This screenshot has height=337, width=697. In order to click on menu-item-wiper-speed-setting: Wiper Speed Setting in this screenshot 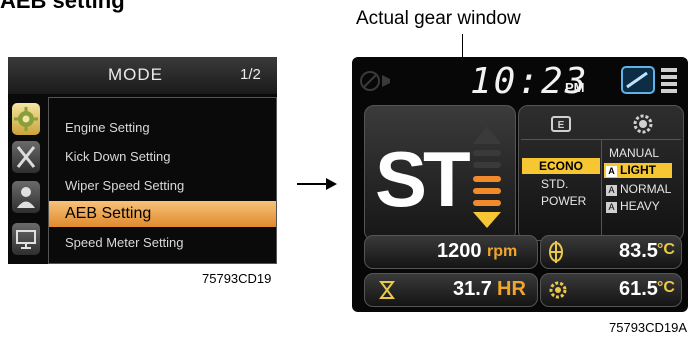, I will do `click(124, 185)`.